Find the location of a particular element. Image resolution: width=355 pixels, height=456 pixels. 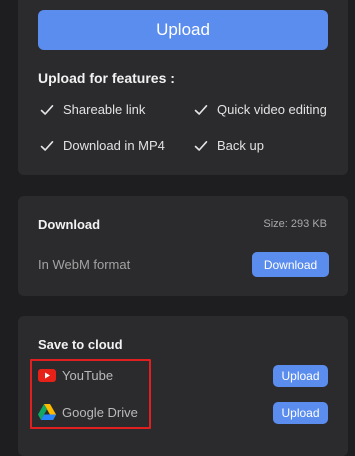

feature-download-mp4: Download in MP4 is located at coordinates (102, 145).